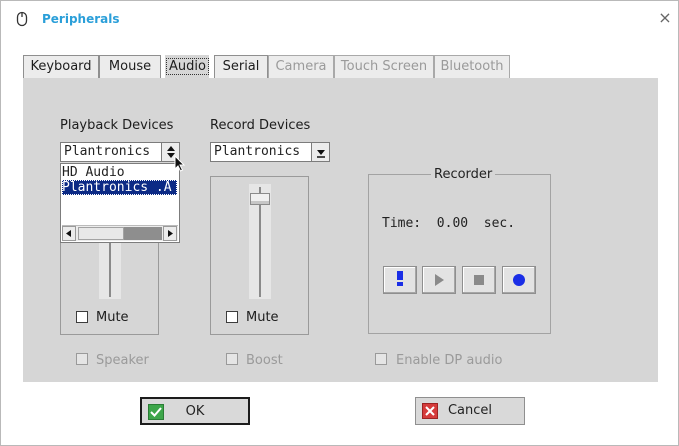 Image resolution: width=679 pixels, height=446 pixels. Describe the element at coordinates (665, 18) in the screenshot. I see `close-icon: ×` at that location.